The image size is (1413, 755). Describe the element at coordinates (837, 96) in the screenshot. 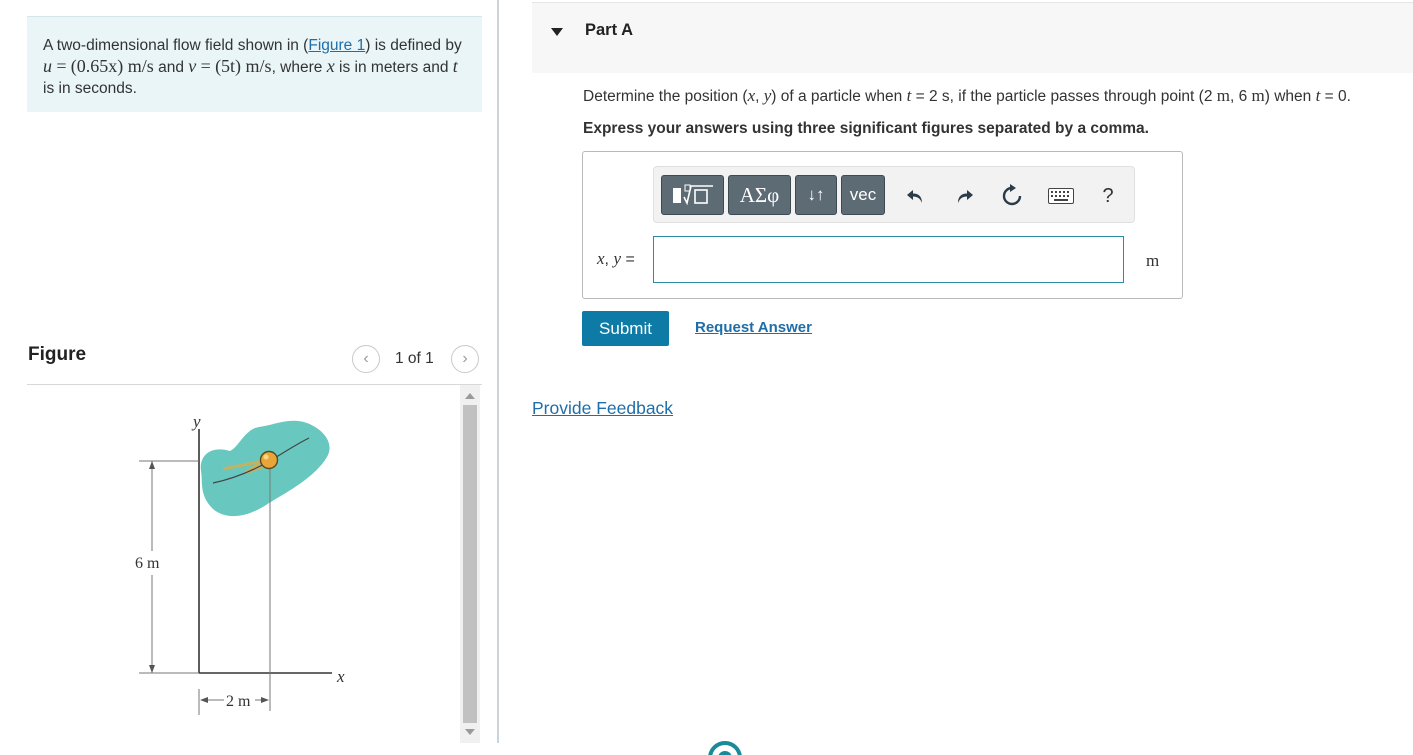

I see `question-fragment: ) of a particle when` at that location.